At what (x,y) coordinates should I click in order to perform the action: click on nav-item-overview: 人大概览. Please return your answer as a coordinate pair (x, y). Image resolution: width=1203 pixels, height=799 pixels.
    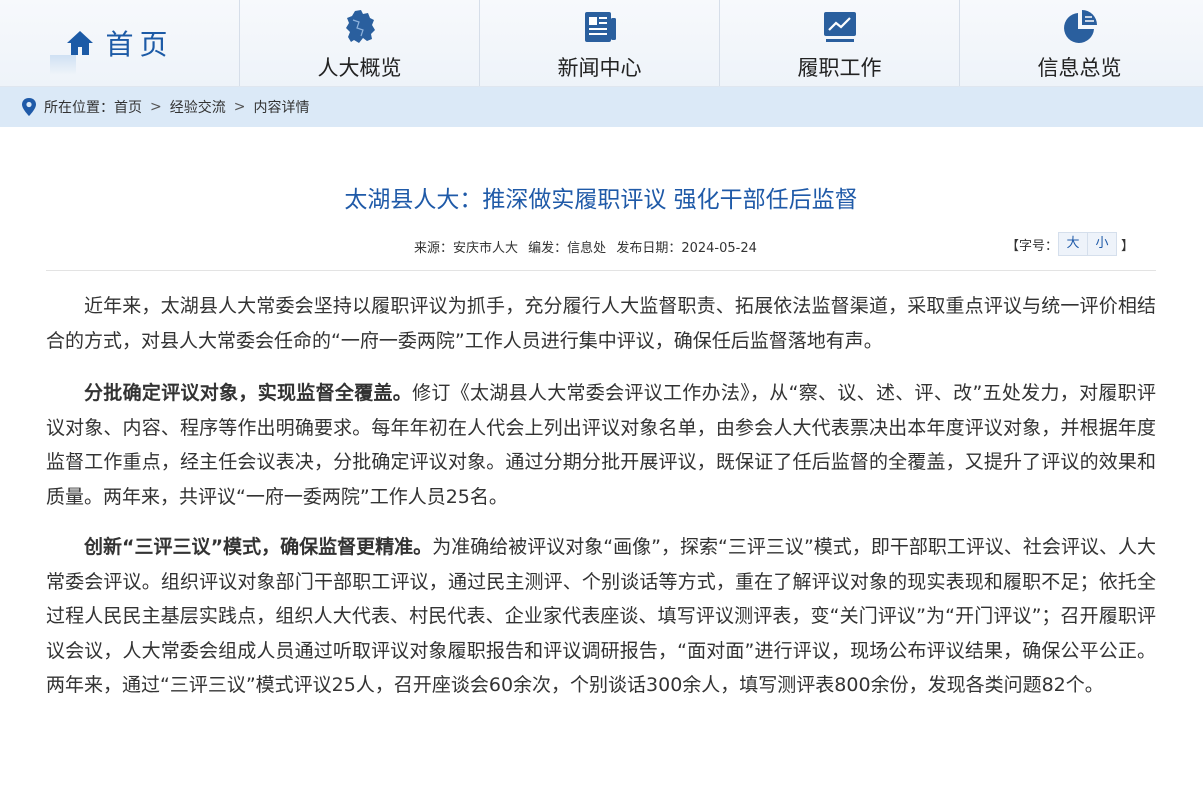
    Looking at the image, I should click on (360, 43).